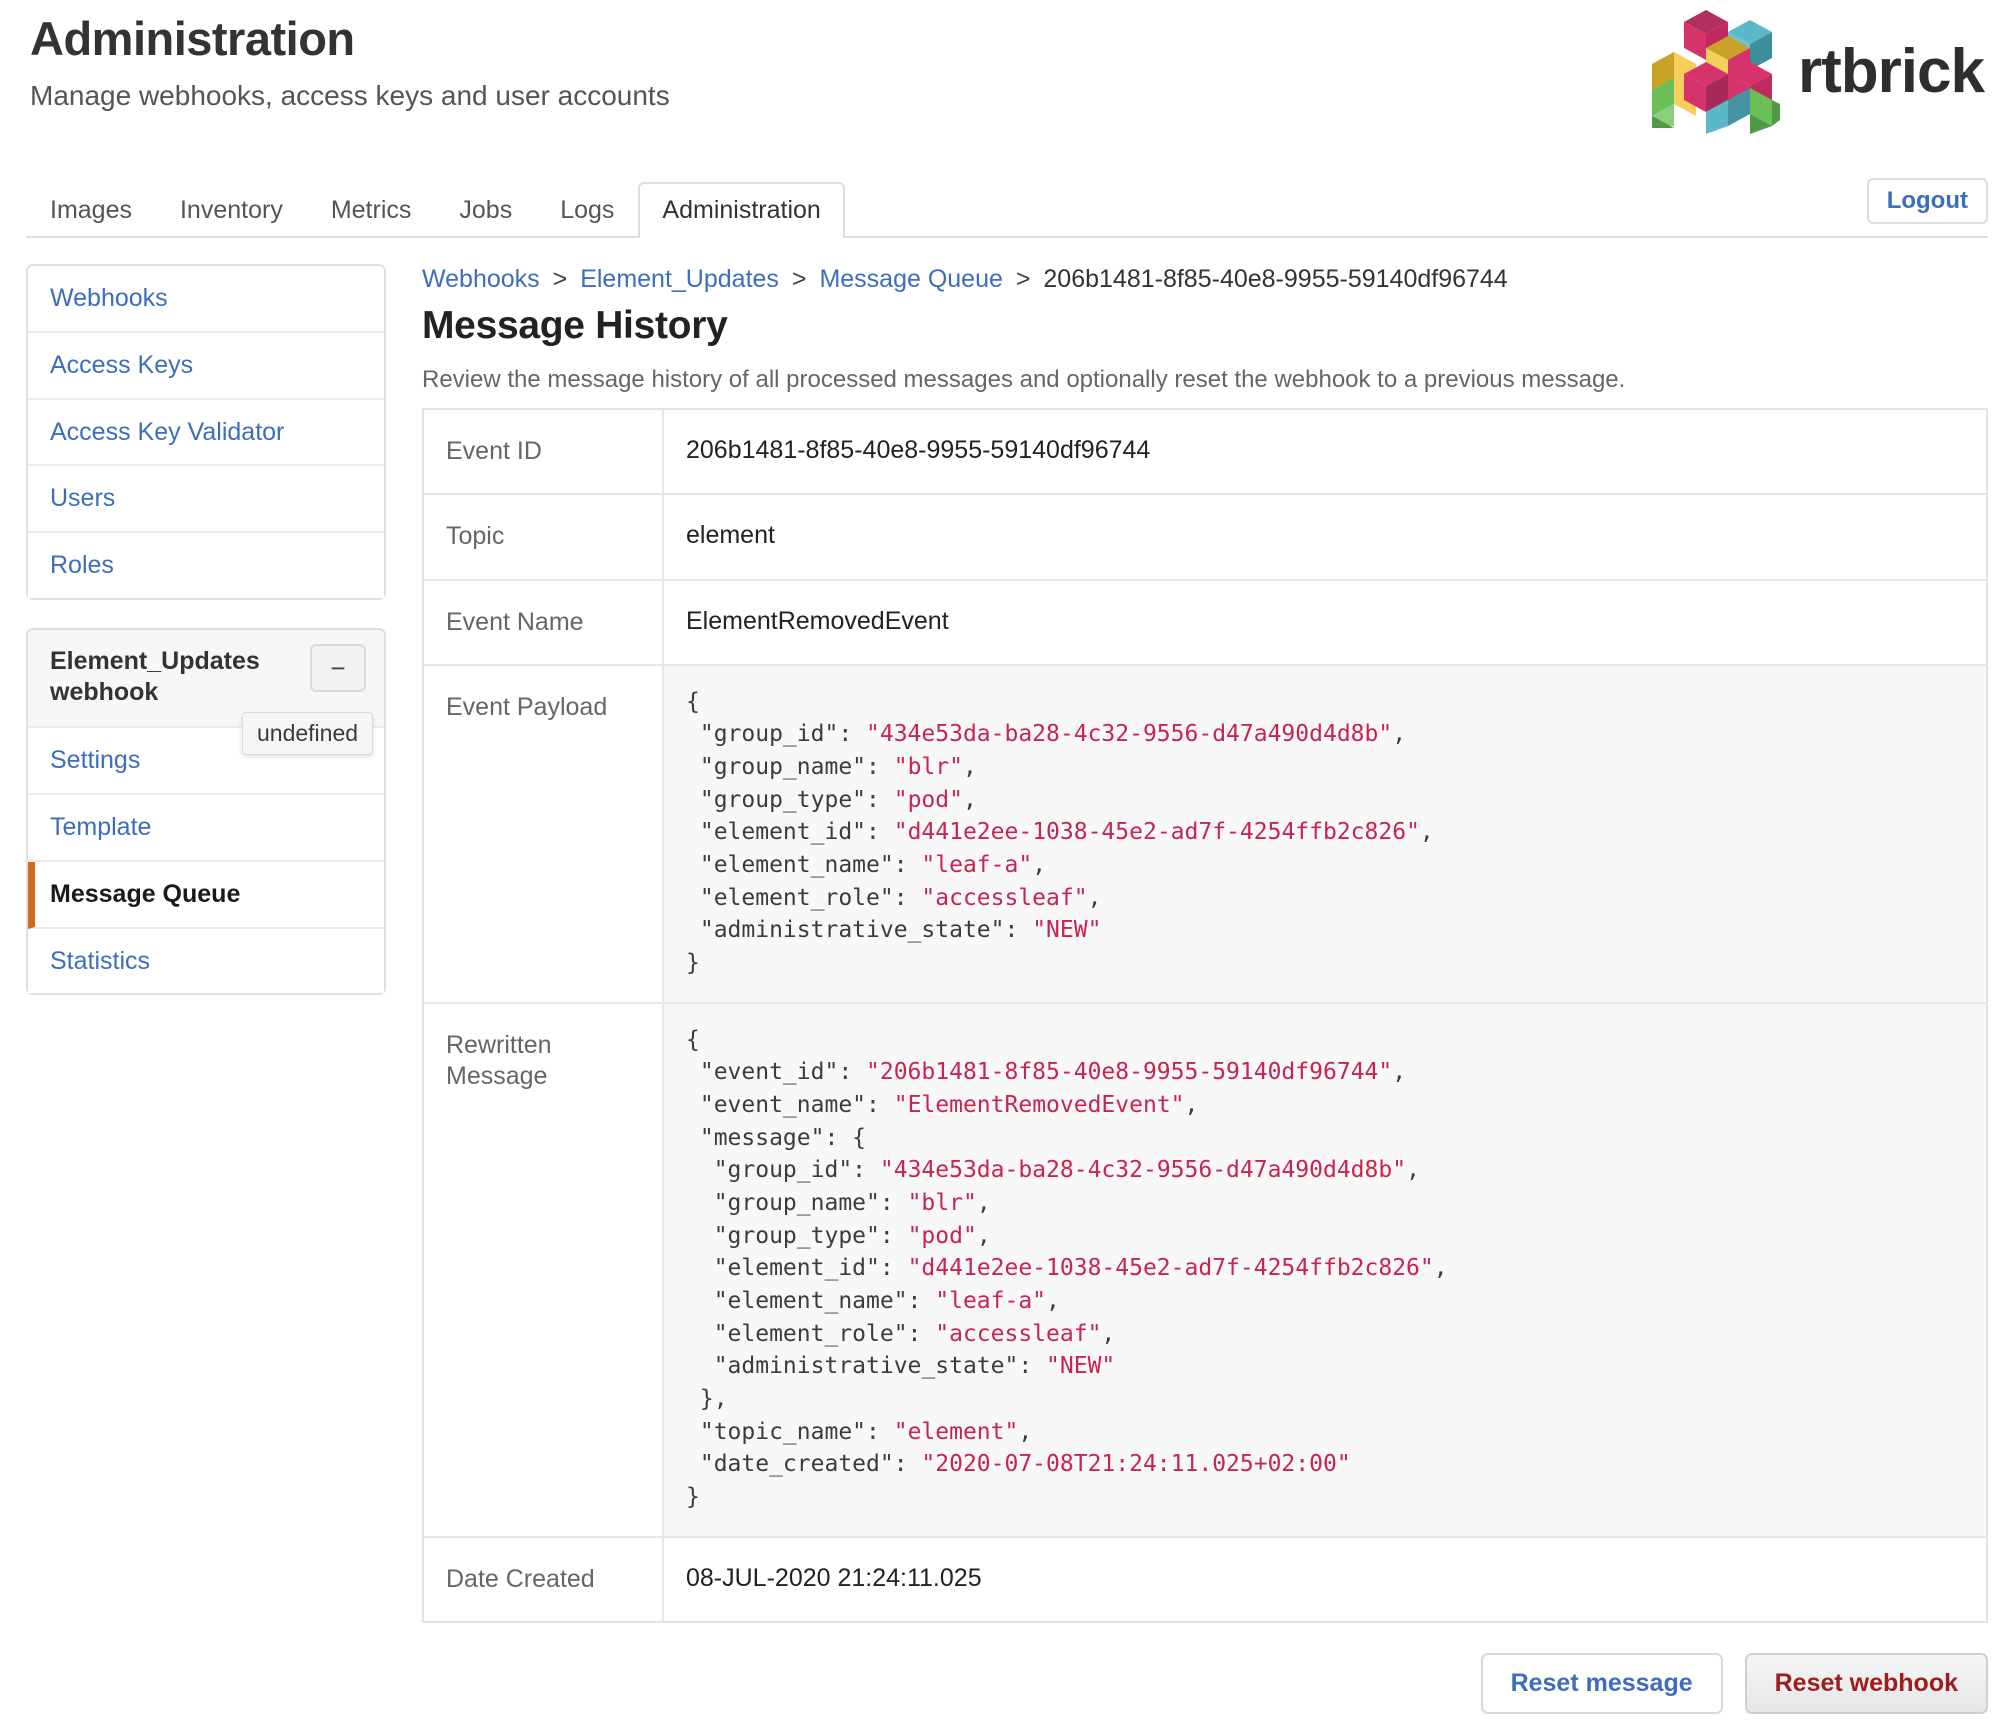  What do you see at coordinates (575, 325) in the screenshot?
I see `content-title: Message History` at bounding box center [575, 325].